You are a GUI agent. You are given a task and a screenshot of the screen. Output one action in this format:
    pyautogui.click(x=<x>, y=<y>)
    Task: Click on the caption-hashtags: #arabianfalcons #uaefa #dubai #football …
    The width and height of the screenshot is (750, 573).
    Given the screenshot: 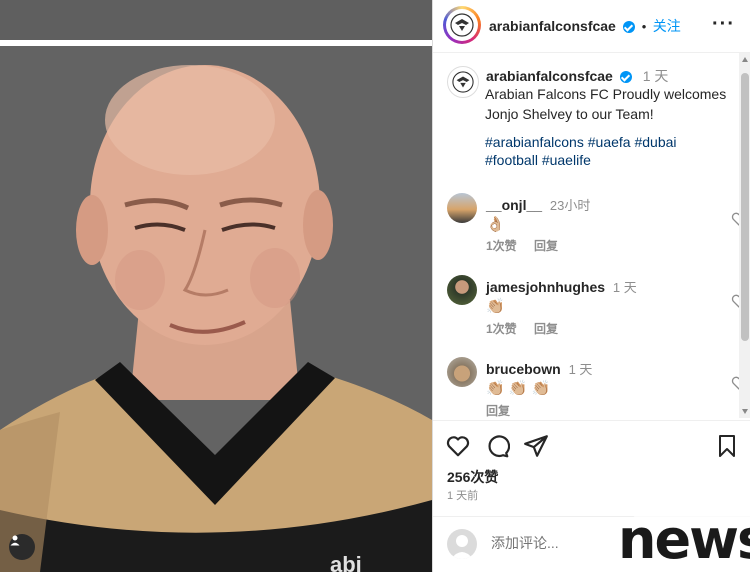 What is the action you would take?
    pyautogui.click(x=610, y=151)
    